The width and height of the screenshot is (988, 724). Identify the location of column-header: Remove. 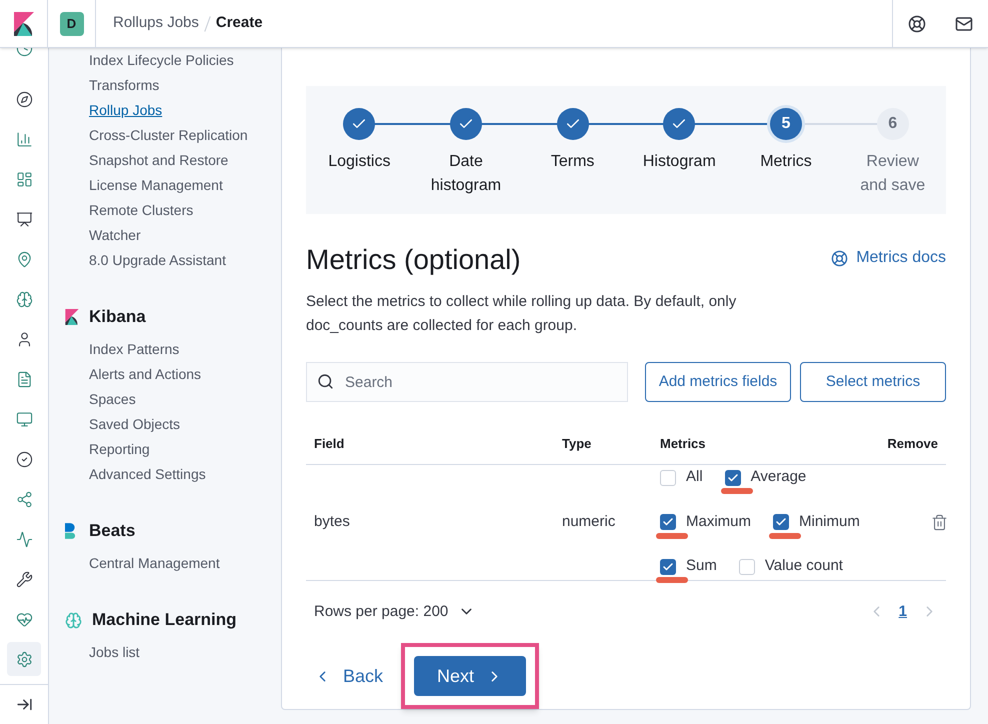
(912, 444).